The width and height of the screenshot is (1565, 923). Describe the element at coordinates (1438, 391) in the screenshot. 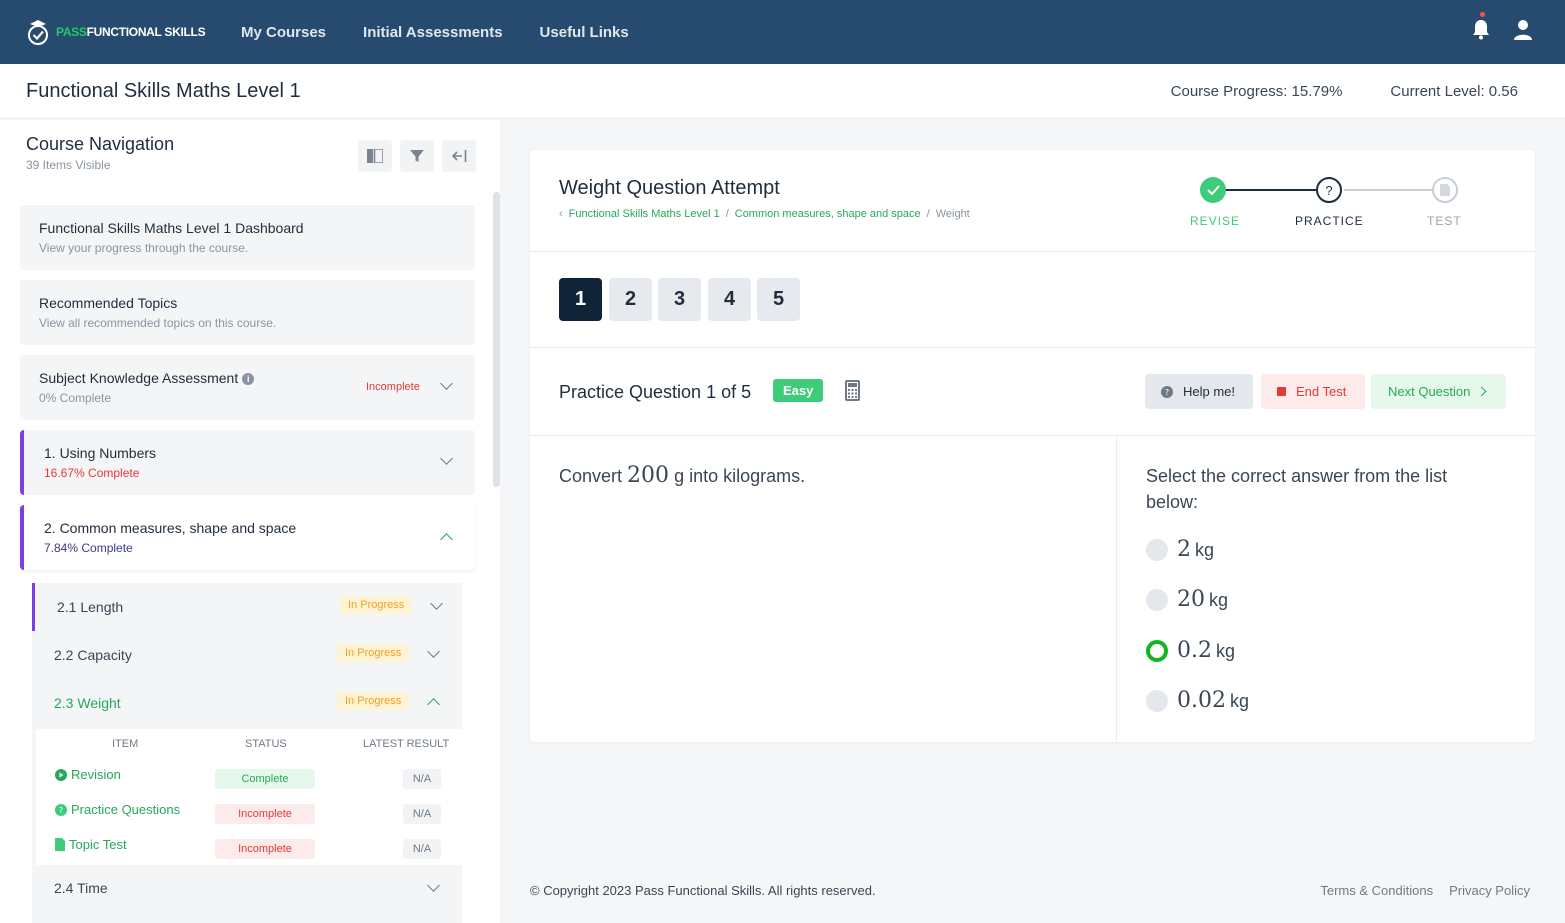

I see `next-question-button: Next Question` at that location.